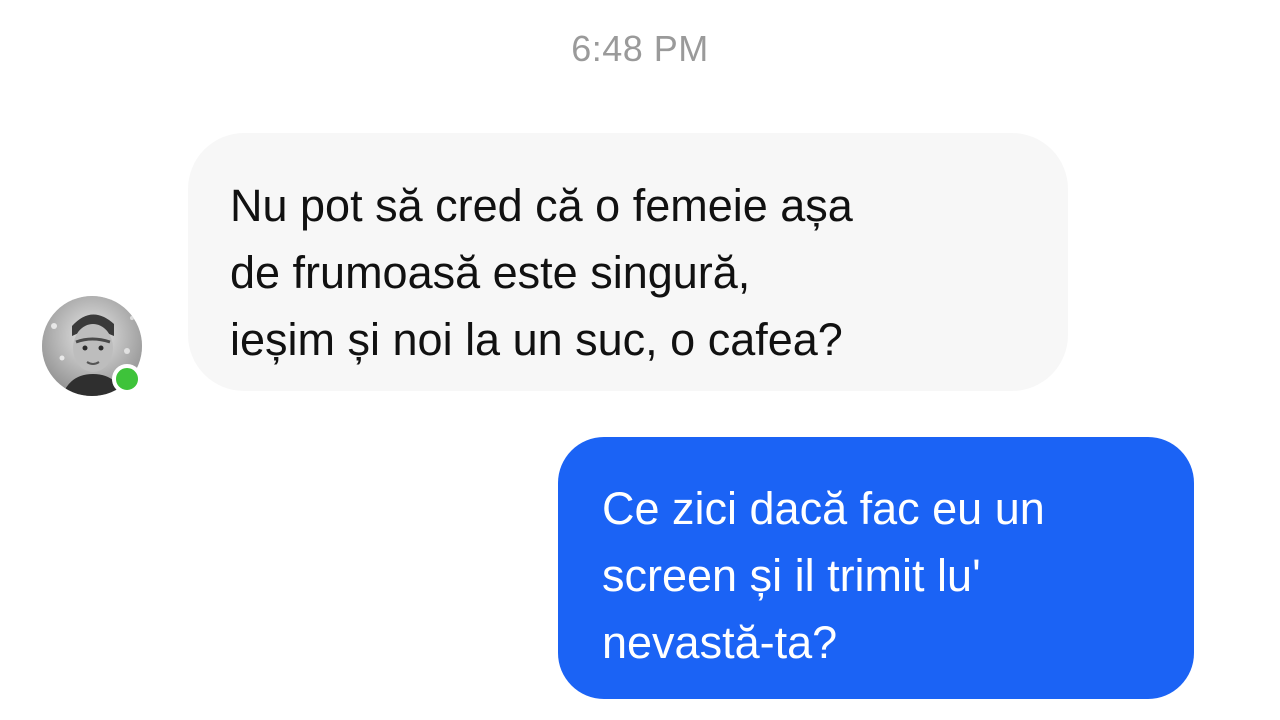 Image resolution: width=1280 pixels, height=720 pixels. Describe the element at coordinates (640, 48) in the screenshot. I see `message-timestamp: 6:48 PM` at that location.